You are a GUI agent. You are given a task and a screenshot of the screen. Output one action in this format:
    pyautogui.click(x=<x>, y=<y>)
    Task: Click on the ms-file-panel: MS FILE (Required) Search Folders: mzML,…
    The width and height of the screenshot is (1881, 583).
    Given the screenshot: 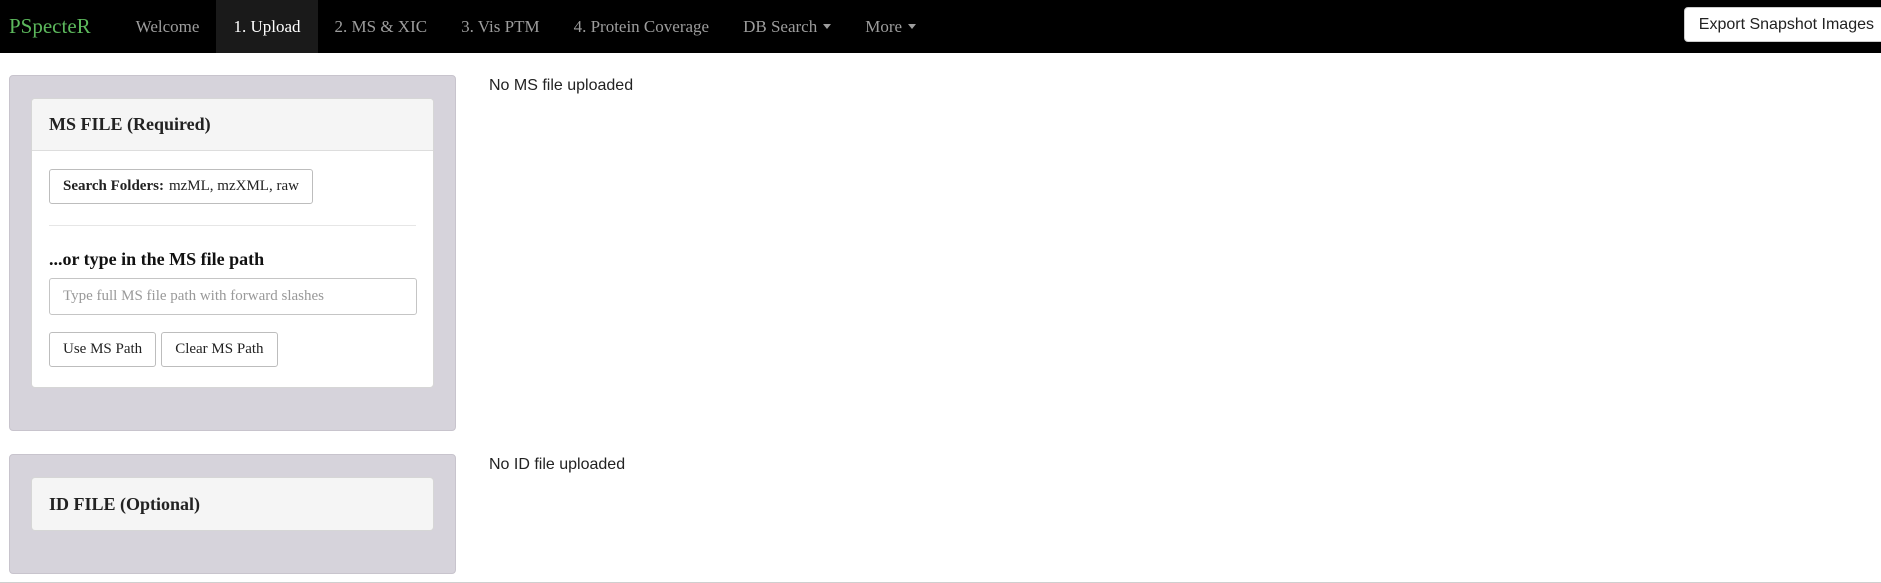 What is the action you would take?
    pyautogui.click(x=232, y=243)
    